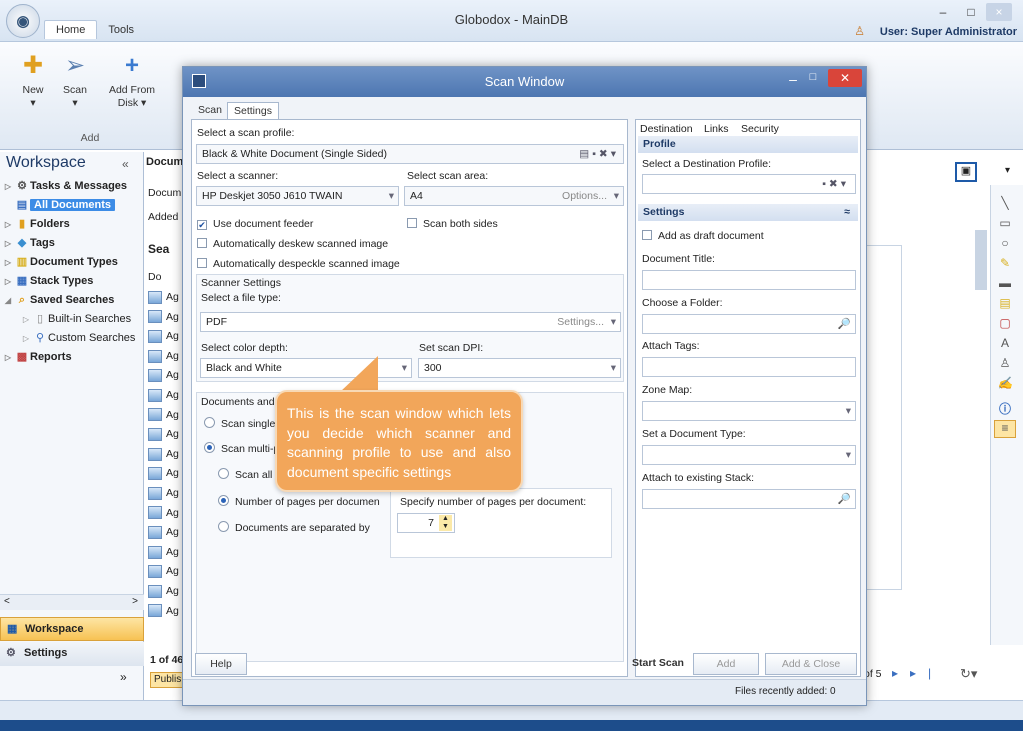  Describe the element at coordinates (306, 368) in the screenshot. I see `color-depth-select: Black and White` at that location.